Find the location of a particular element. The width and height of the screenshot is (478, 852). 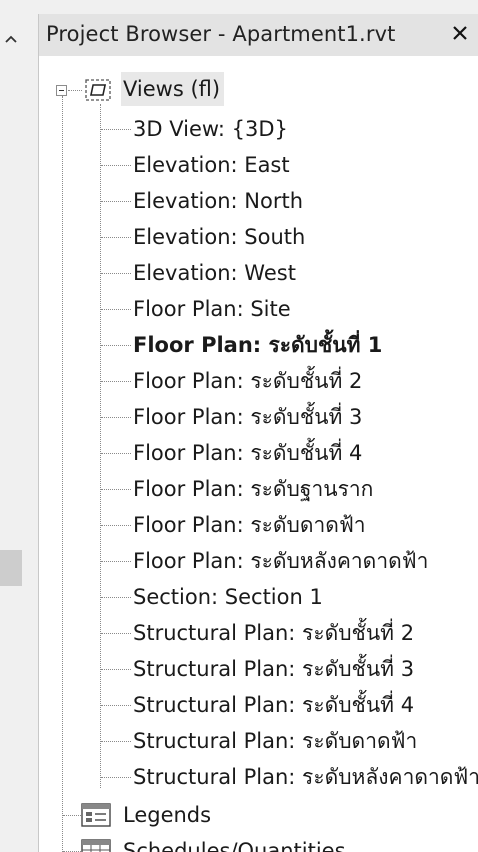

tree-view-item-label: Floor Plan: ระดับชั้นที่ 1 is located at coordinates (258, 345).